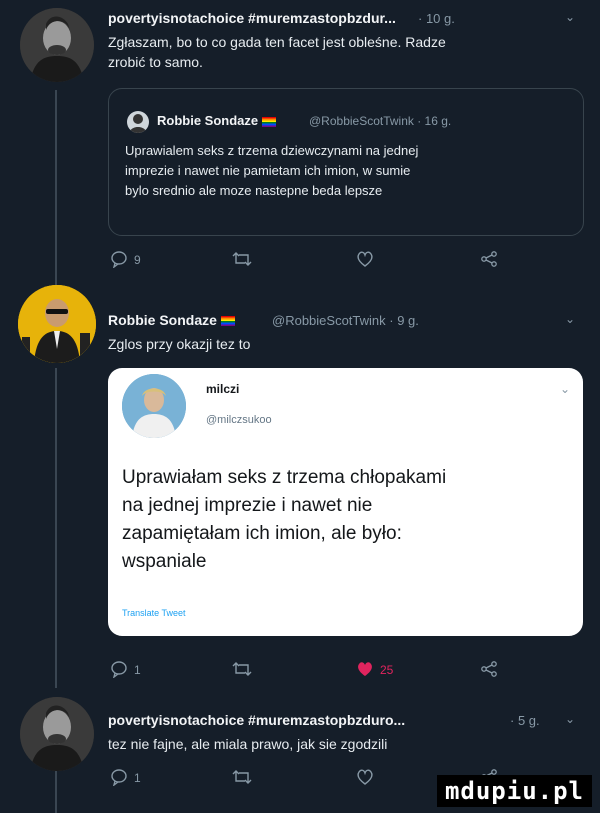 Image resolution: width=600 pixels, height=813 pixels. I want to click on quote-text-line-3: zapamiętałam ich imion, ale było:, so click(262, 533).